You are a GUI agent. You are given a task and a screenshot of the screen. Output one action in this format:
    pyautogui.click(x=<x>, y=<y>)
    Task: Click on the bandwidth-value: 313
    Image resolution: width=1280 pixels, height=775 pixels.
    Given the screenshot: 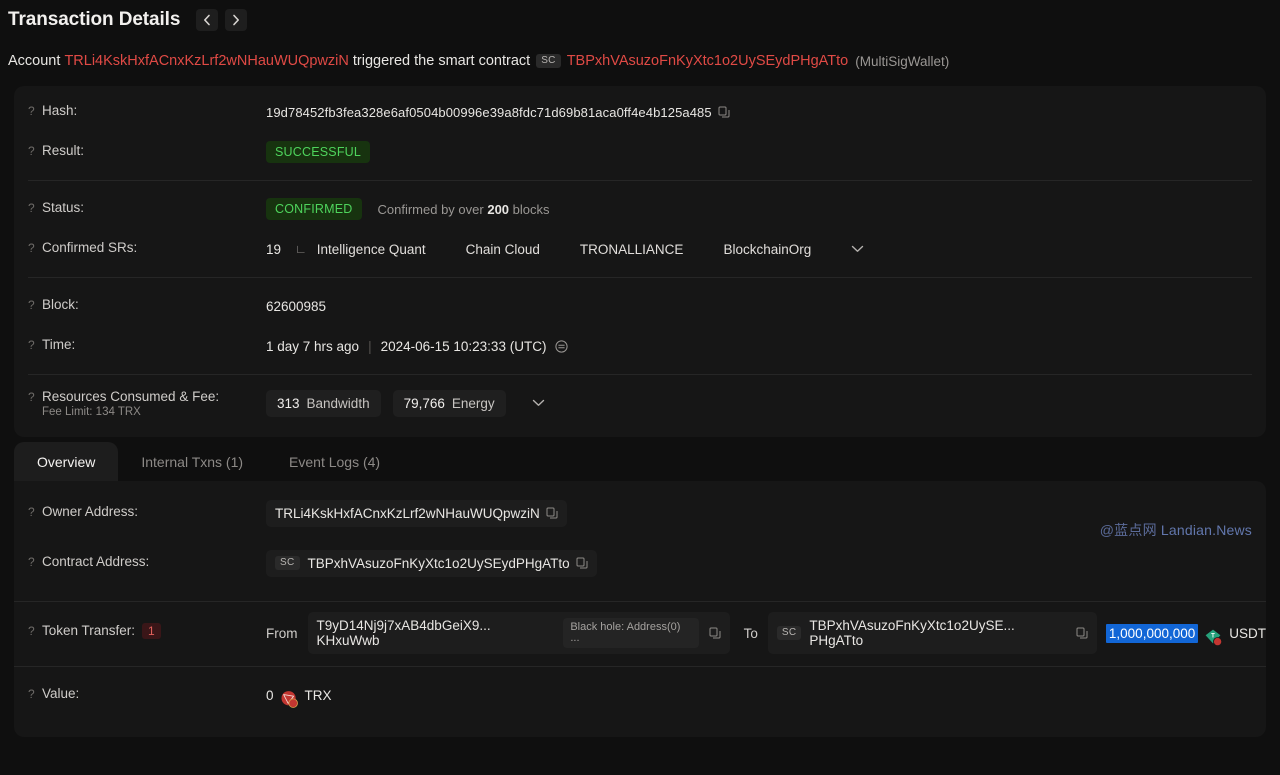 What is the action you would take?
    pyautogui.click(x=288, y=403)
    